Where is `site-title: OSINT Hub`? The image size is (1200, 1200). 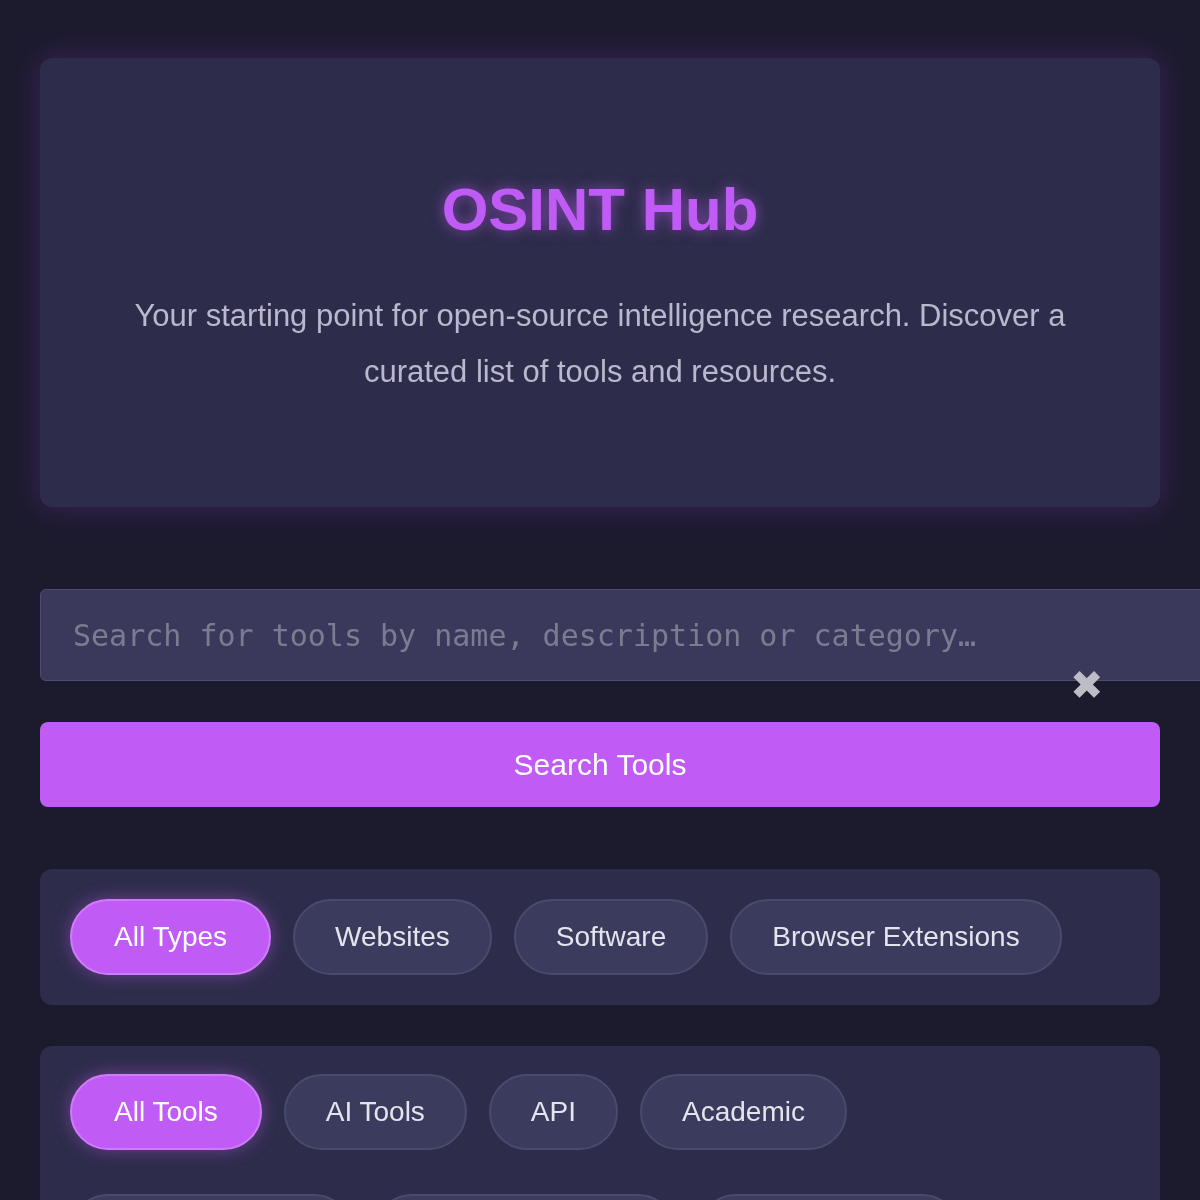
site-title: OSINT Hub is located at coordinates (600, 210).